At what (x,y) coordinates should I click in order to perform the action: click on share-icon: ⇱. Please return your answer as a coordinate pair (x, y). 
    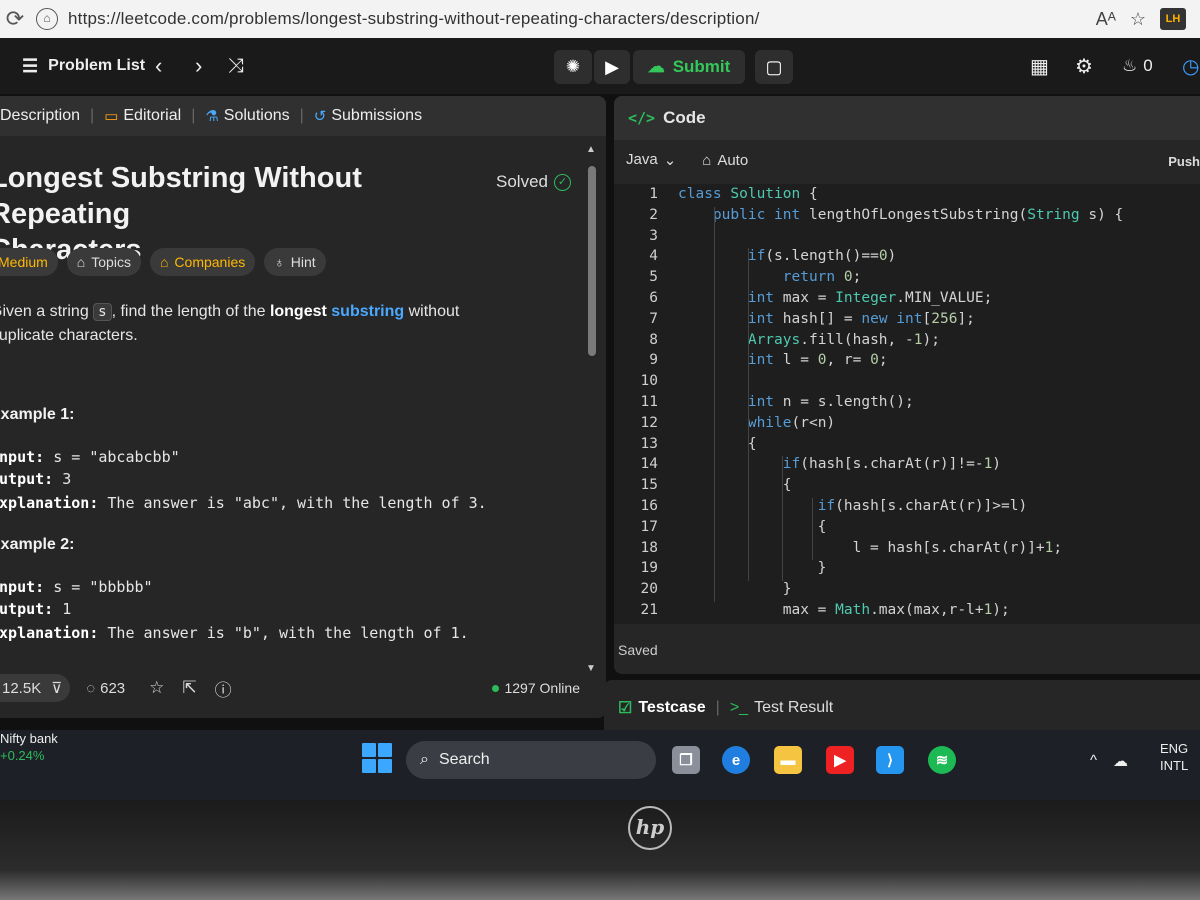
    Looking at the image, I should click on (189, 688).